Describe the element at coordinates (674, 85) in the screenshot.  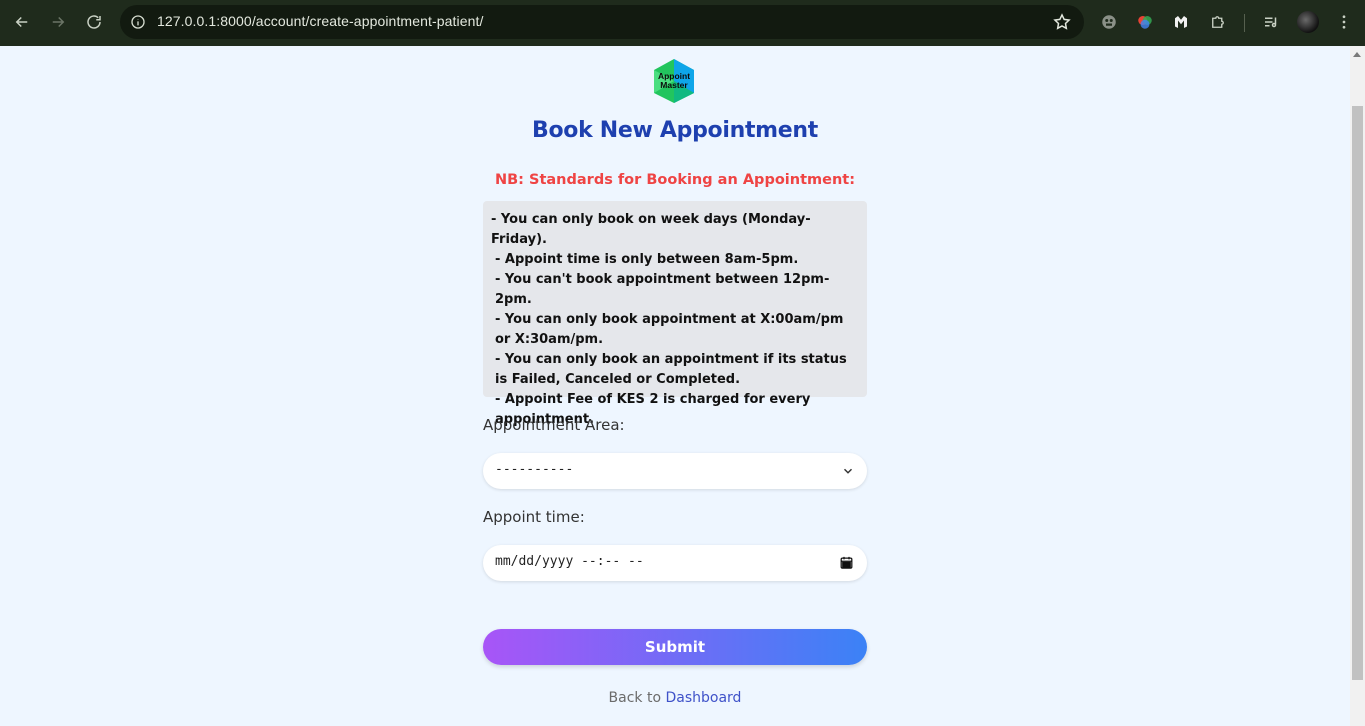
I see `logo-text-line2: Master` at that location.